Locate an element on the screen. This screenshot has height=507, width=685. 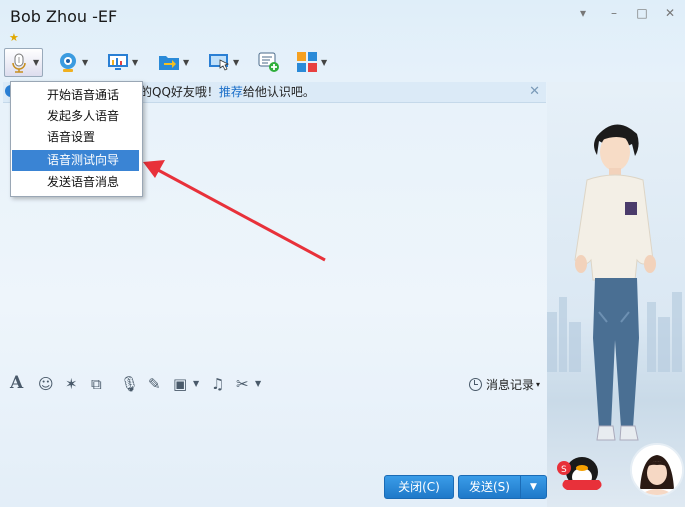
voice-msg-icon: 🎙 is located at coordinates (129, 384).